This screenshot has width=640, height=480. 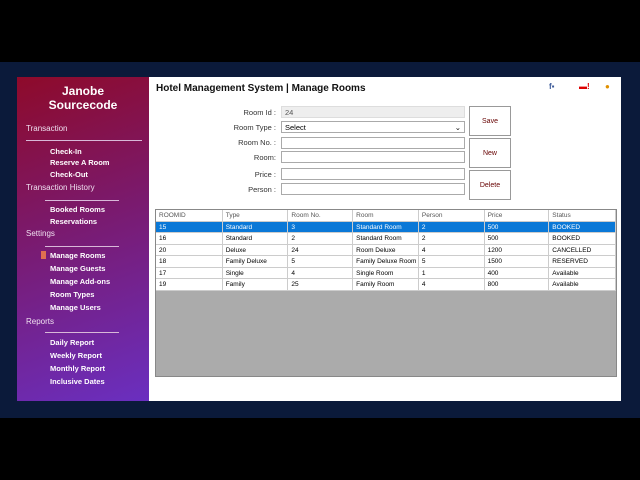 I want to click on column-header: Price, so click(x=517, y=215).